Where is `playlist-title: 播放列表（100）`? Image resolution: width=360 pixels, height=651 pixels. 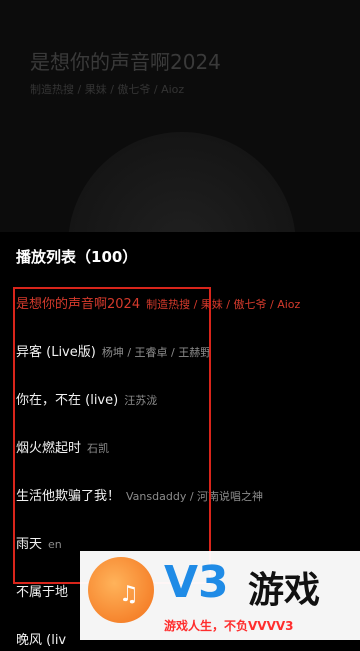
playlist-title: 播放列表（100） is located at coordinates (77, 257).